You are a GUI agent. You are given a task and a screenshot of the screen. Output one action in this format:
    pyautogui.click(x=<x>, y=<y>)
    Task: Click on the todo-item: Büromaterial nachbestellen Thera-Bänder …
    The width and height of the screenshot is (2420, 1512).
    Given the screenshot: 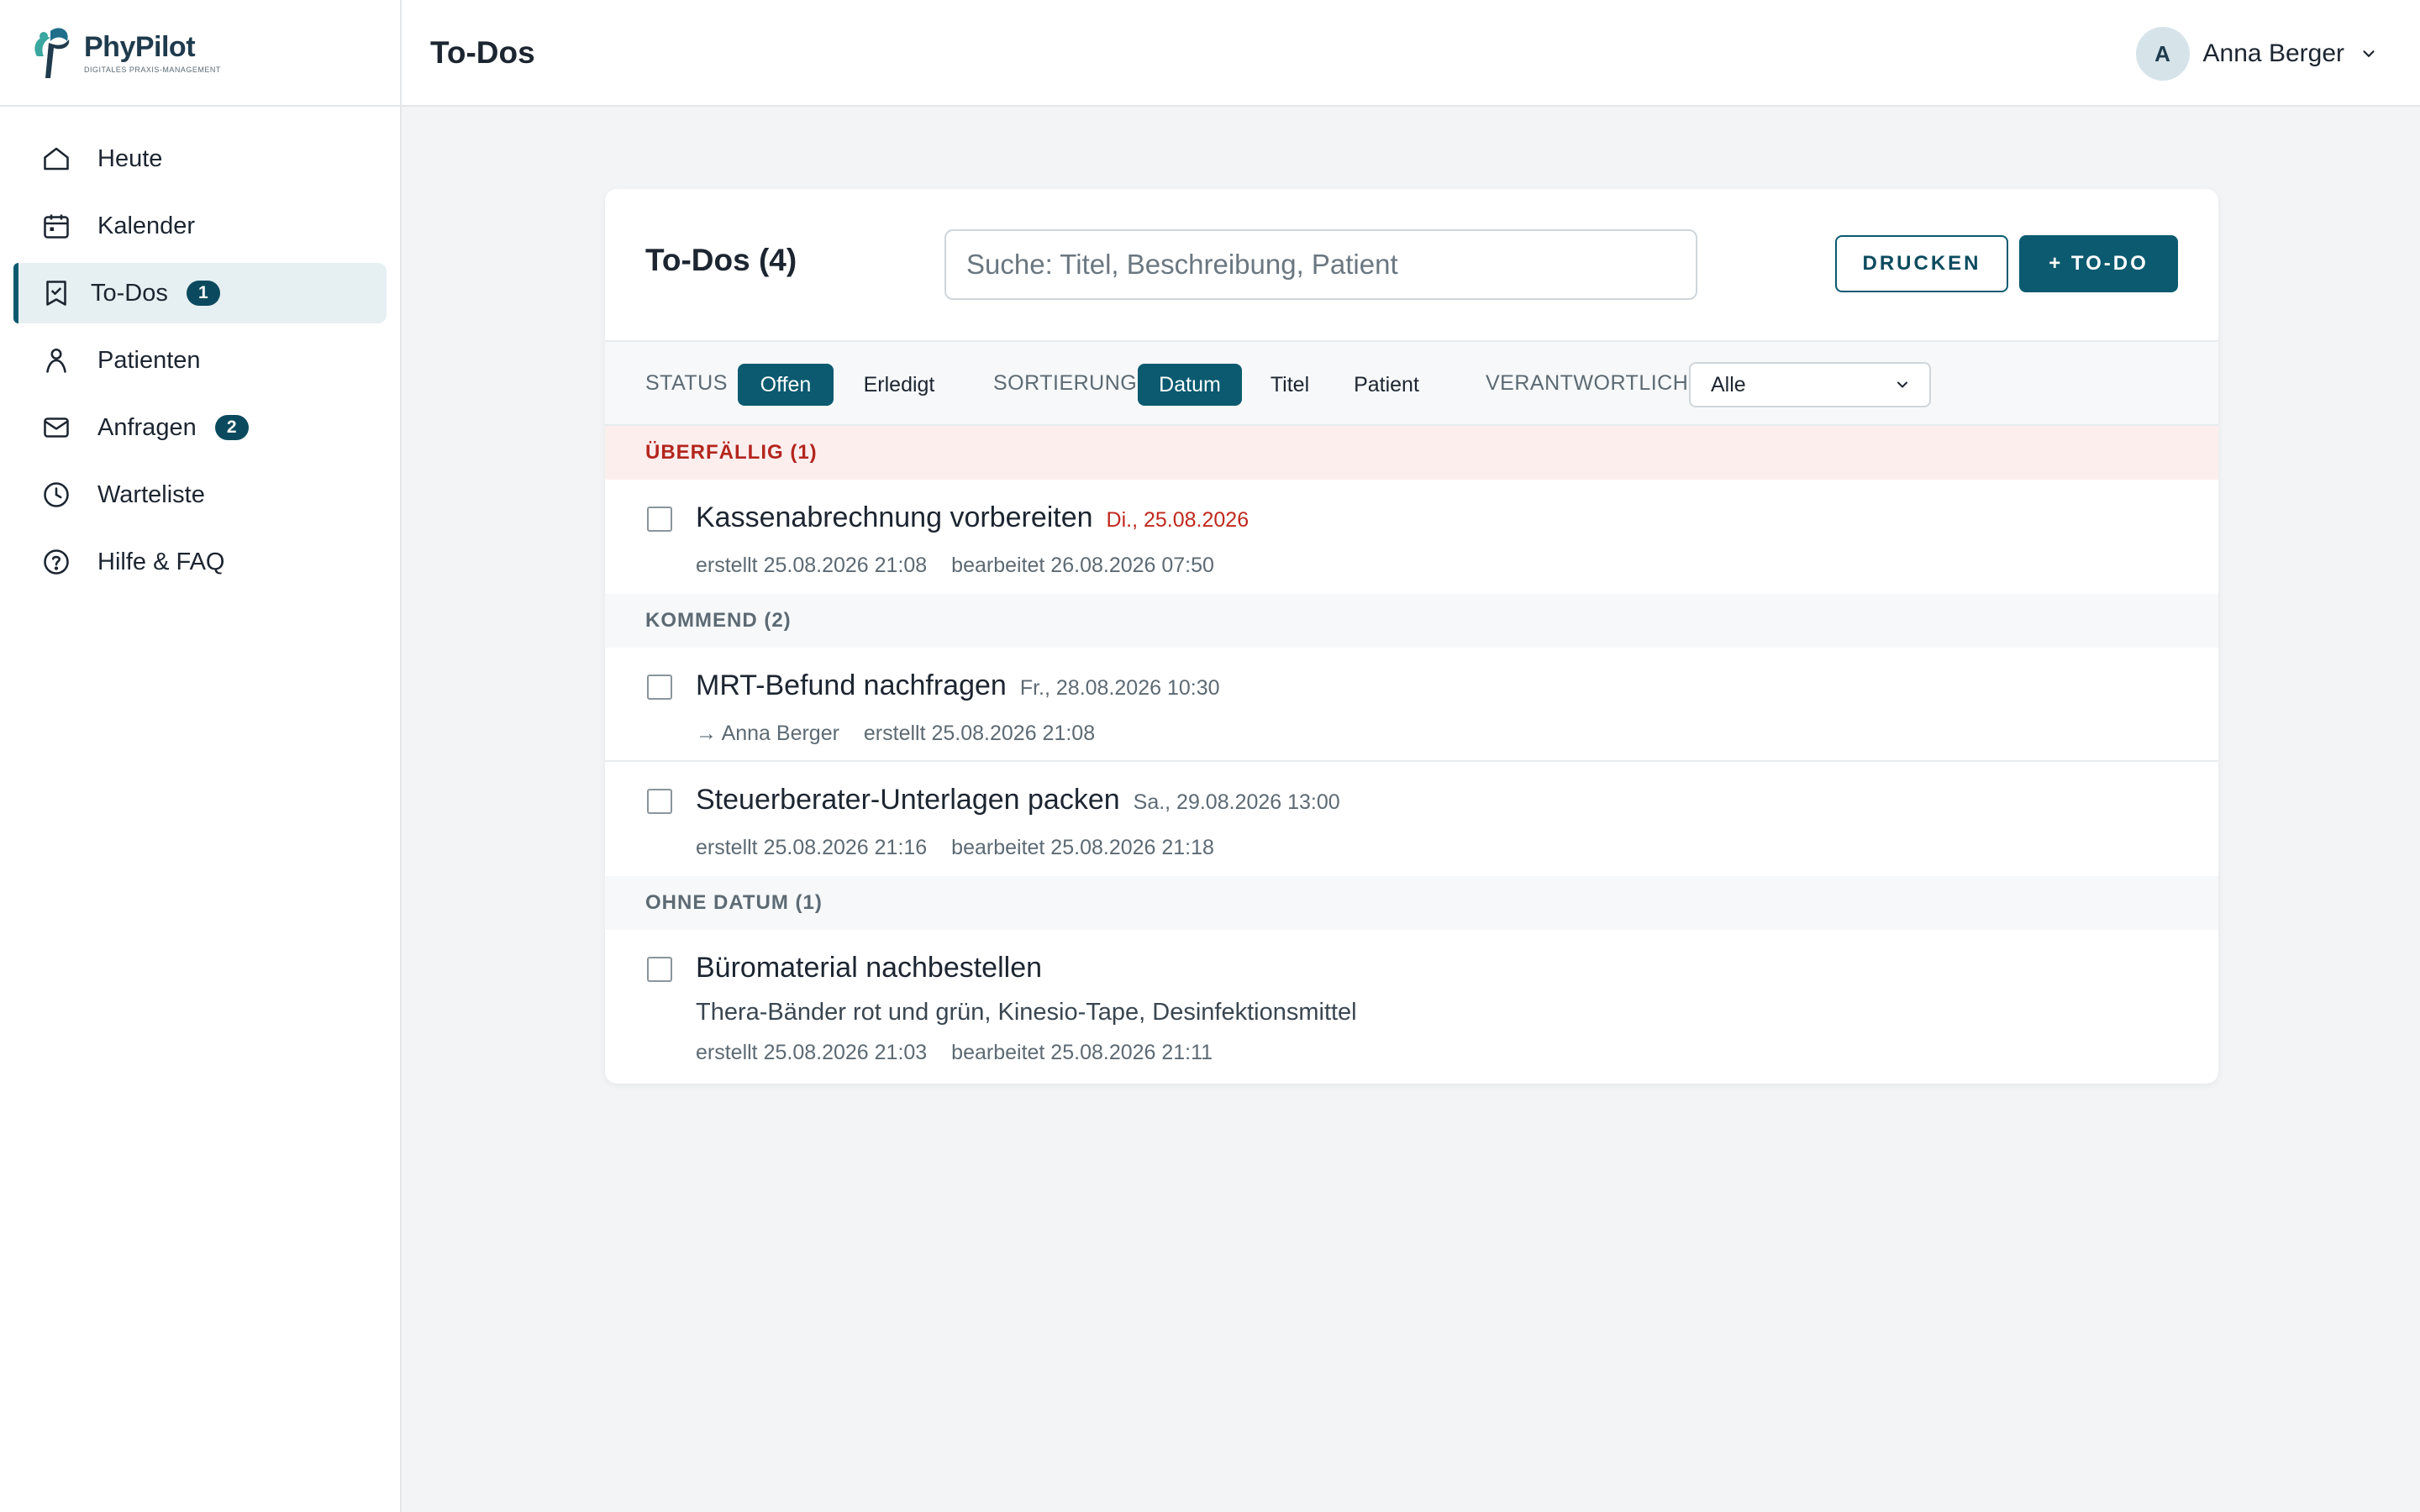 What is the action you would take?
    pyautogui.click(x=1411, y=1005)
    